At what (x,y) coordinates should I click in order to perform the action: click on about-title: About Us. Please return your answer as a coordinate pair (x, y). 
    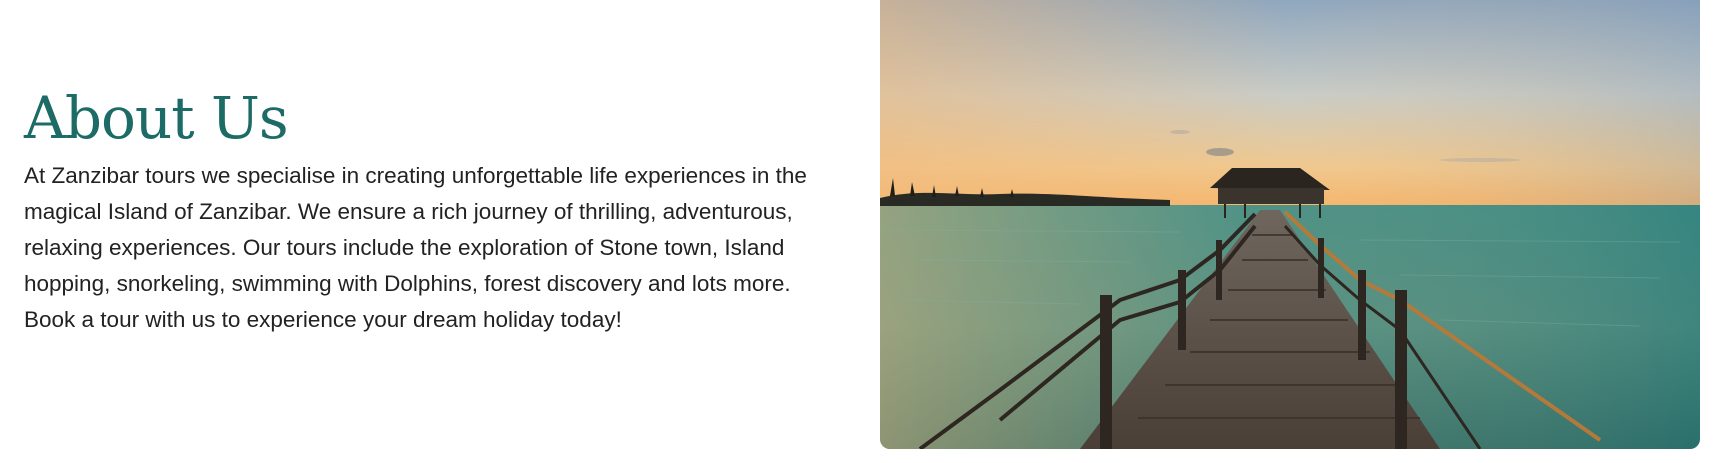
    Looking at the image, I should click on (156, 118).